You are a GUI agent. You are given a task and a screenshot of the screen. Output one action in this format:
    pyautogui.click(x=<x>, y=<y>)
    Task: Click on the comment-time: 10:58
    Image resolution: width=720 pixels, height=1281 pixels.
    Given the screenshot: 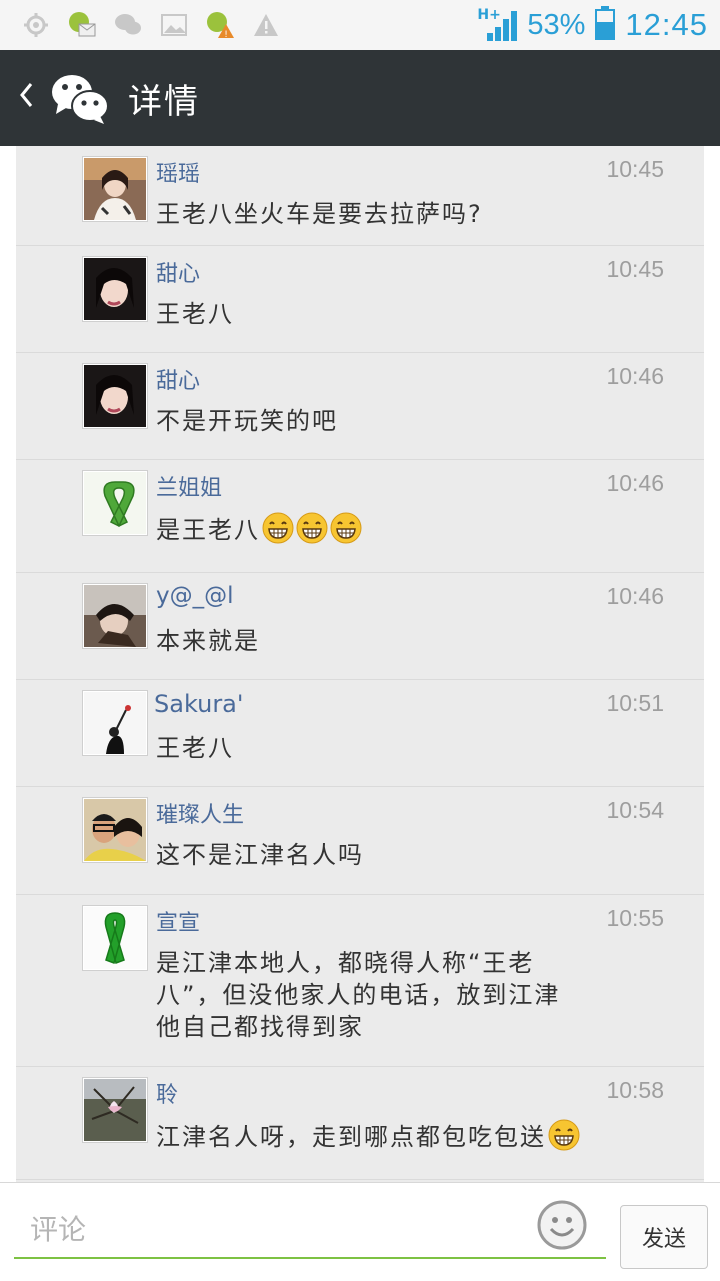 What is the action you would take?
    pyautogui.click(x=635, y=1090)
    